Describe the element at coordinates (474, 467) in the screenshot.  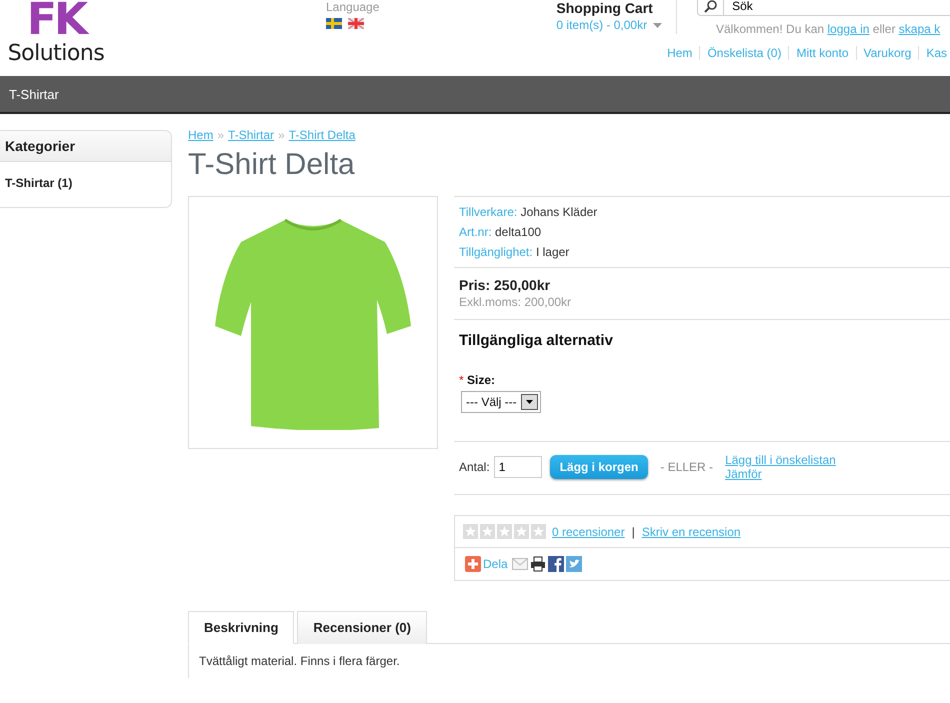
I see `quantity-label: Antal:` at that location.